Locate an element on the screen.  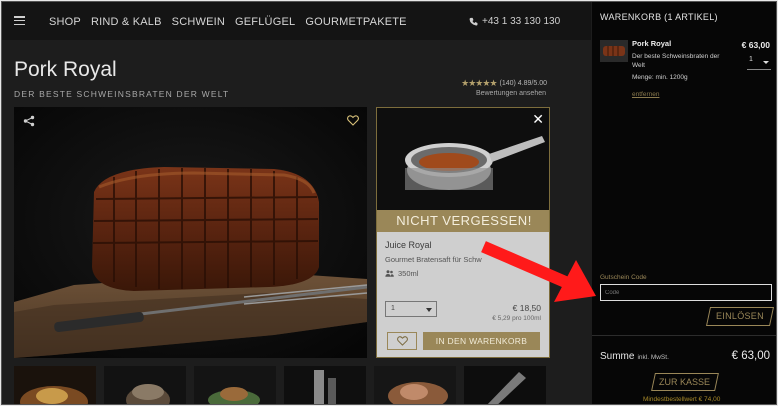
wishlist-button is located at coordinates (402, 341).